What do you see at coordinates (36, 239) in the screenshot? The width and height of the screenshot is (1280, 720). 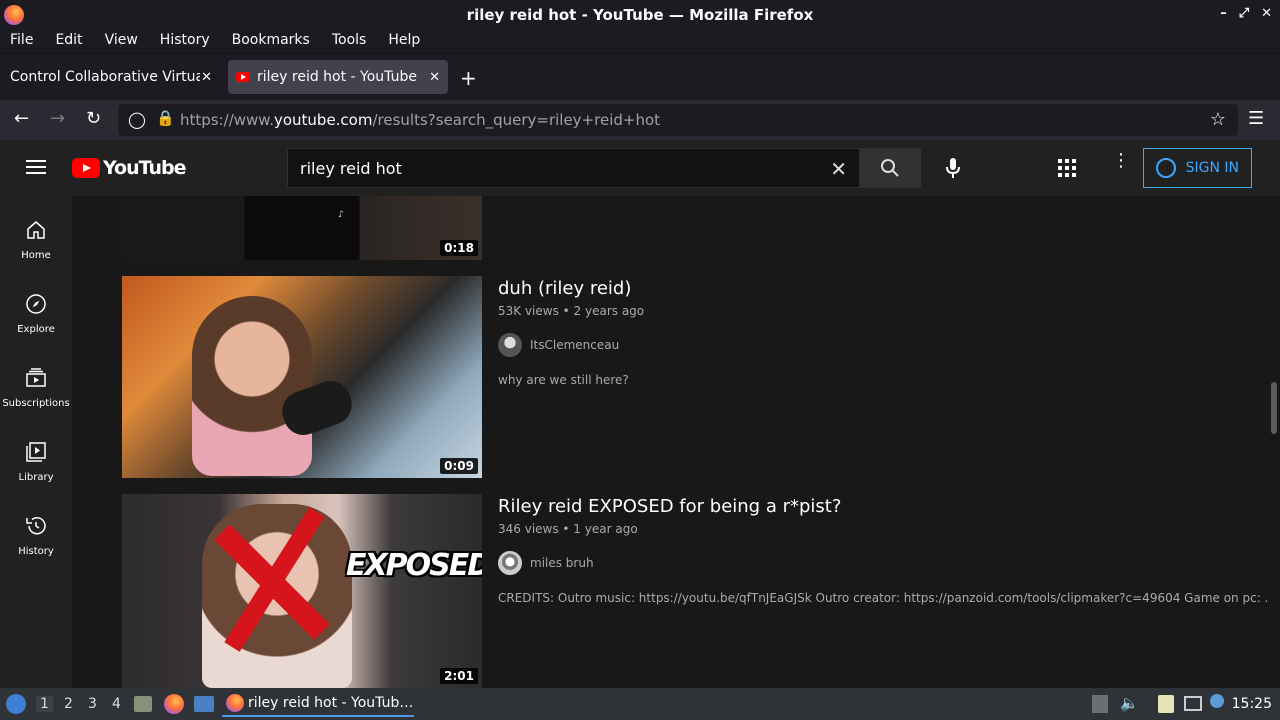 I see `sidebar-item-home: Home` at bounding box center [36, 239].